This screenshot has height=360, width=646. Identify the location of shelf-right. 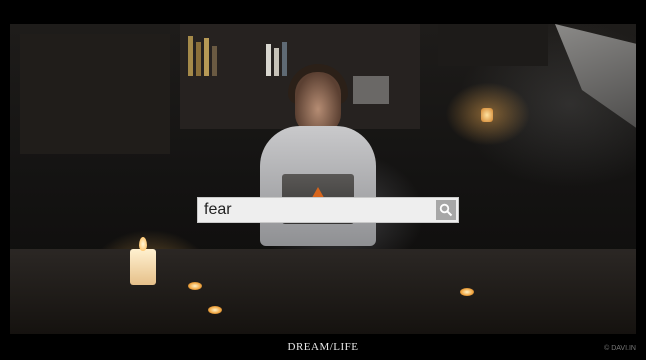
(493, 45).